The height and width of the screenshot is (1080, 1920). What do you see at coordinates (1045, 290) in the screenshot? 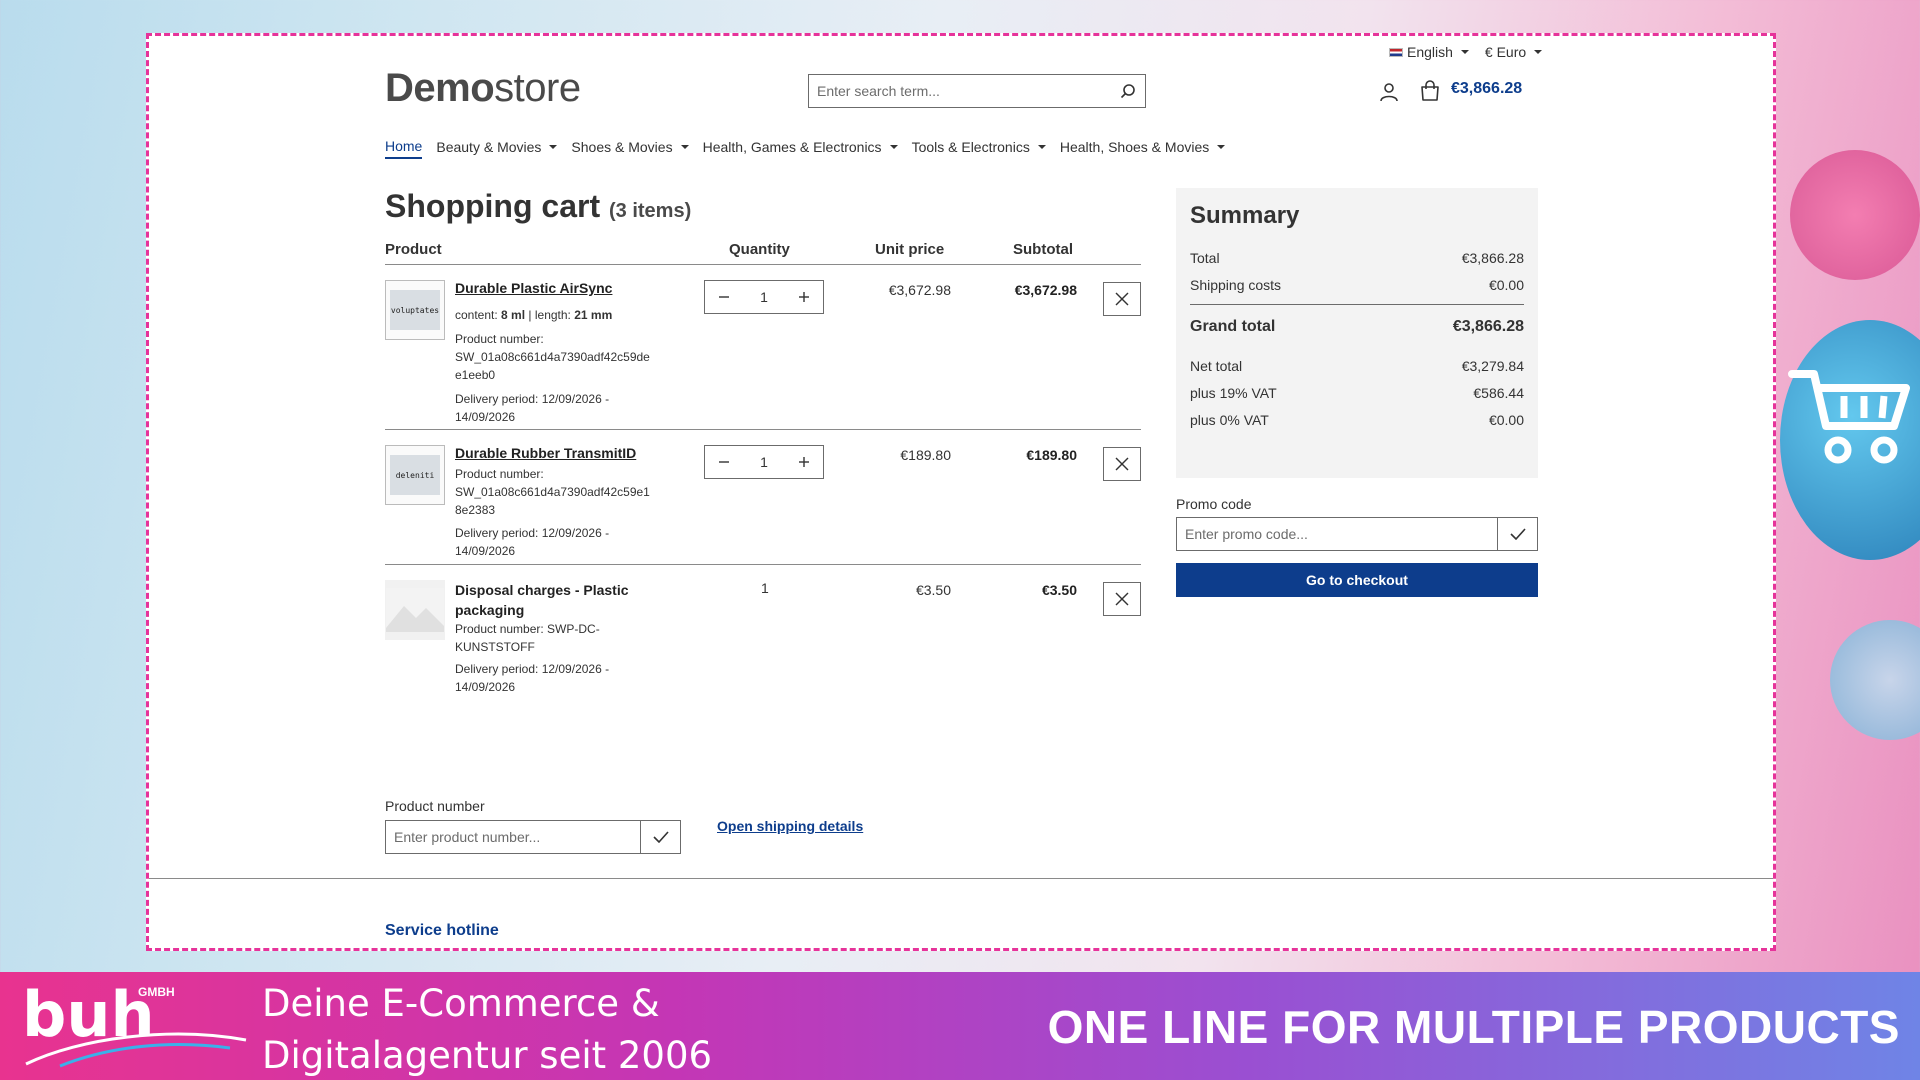
I see `line-subtotal: €3,672.98` at bounding box center [1045, 290].